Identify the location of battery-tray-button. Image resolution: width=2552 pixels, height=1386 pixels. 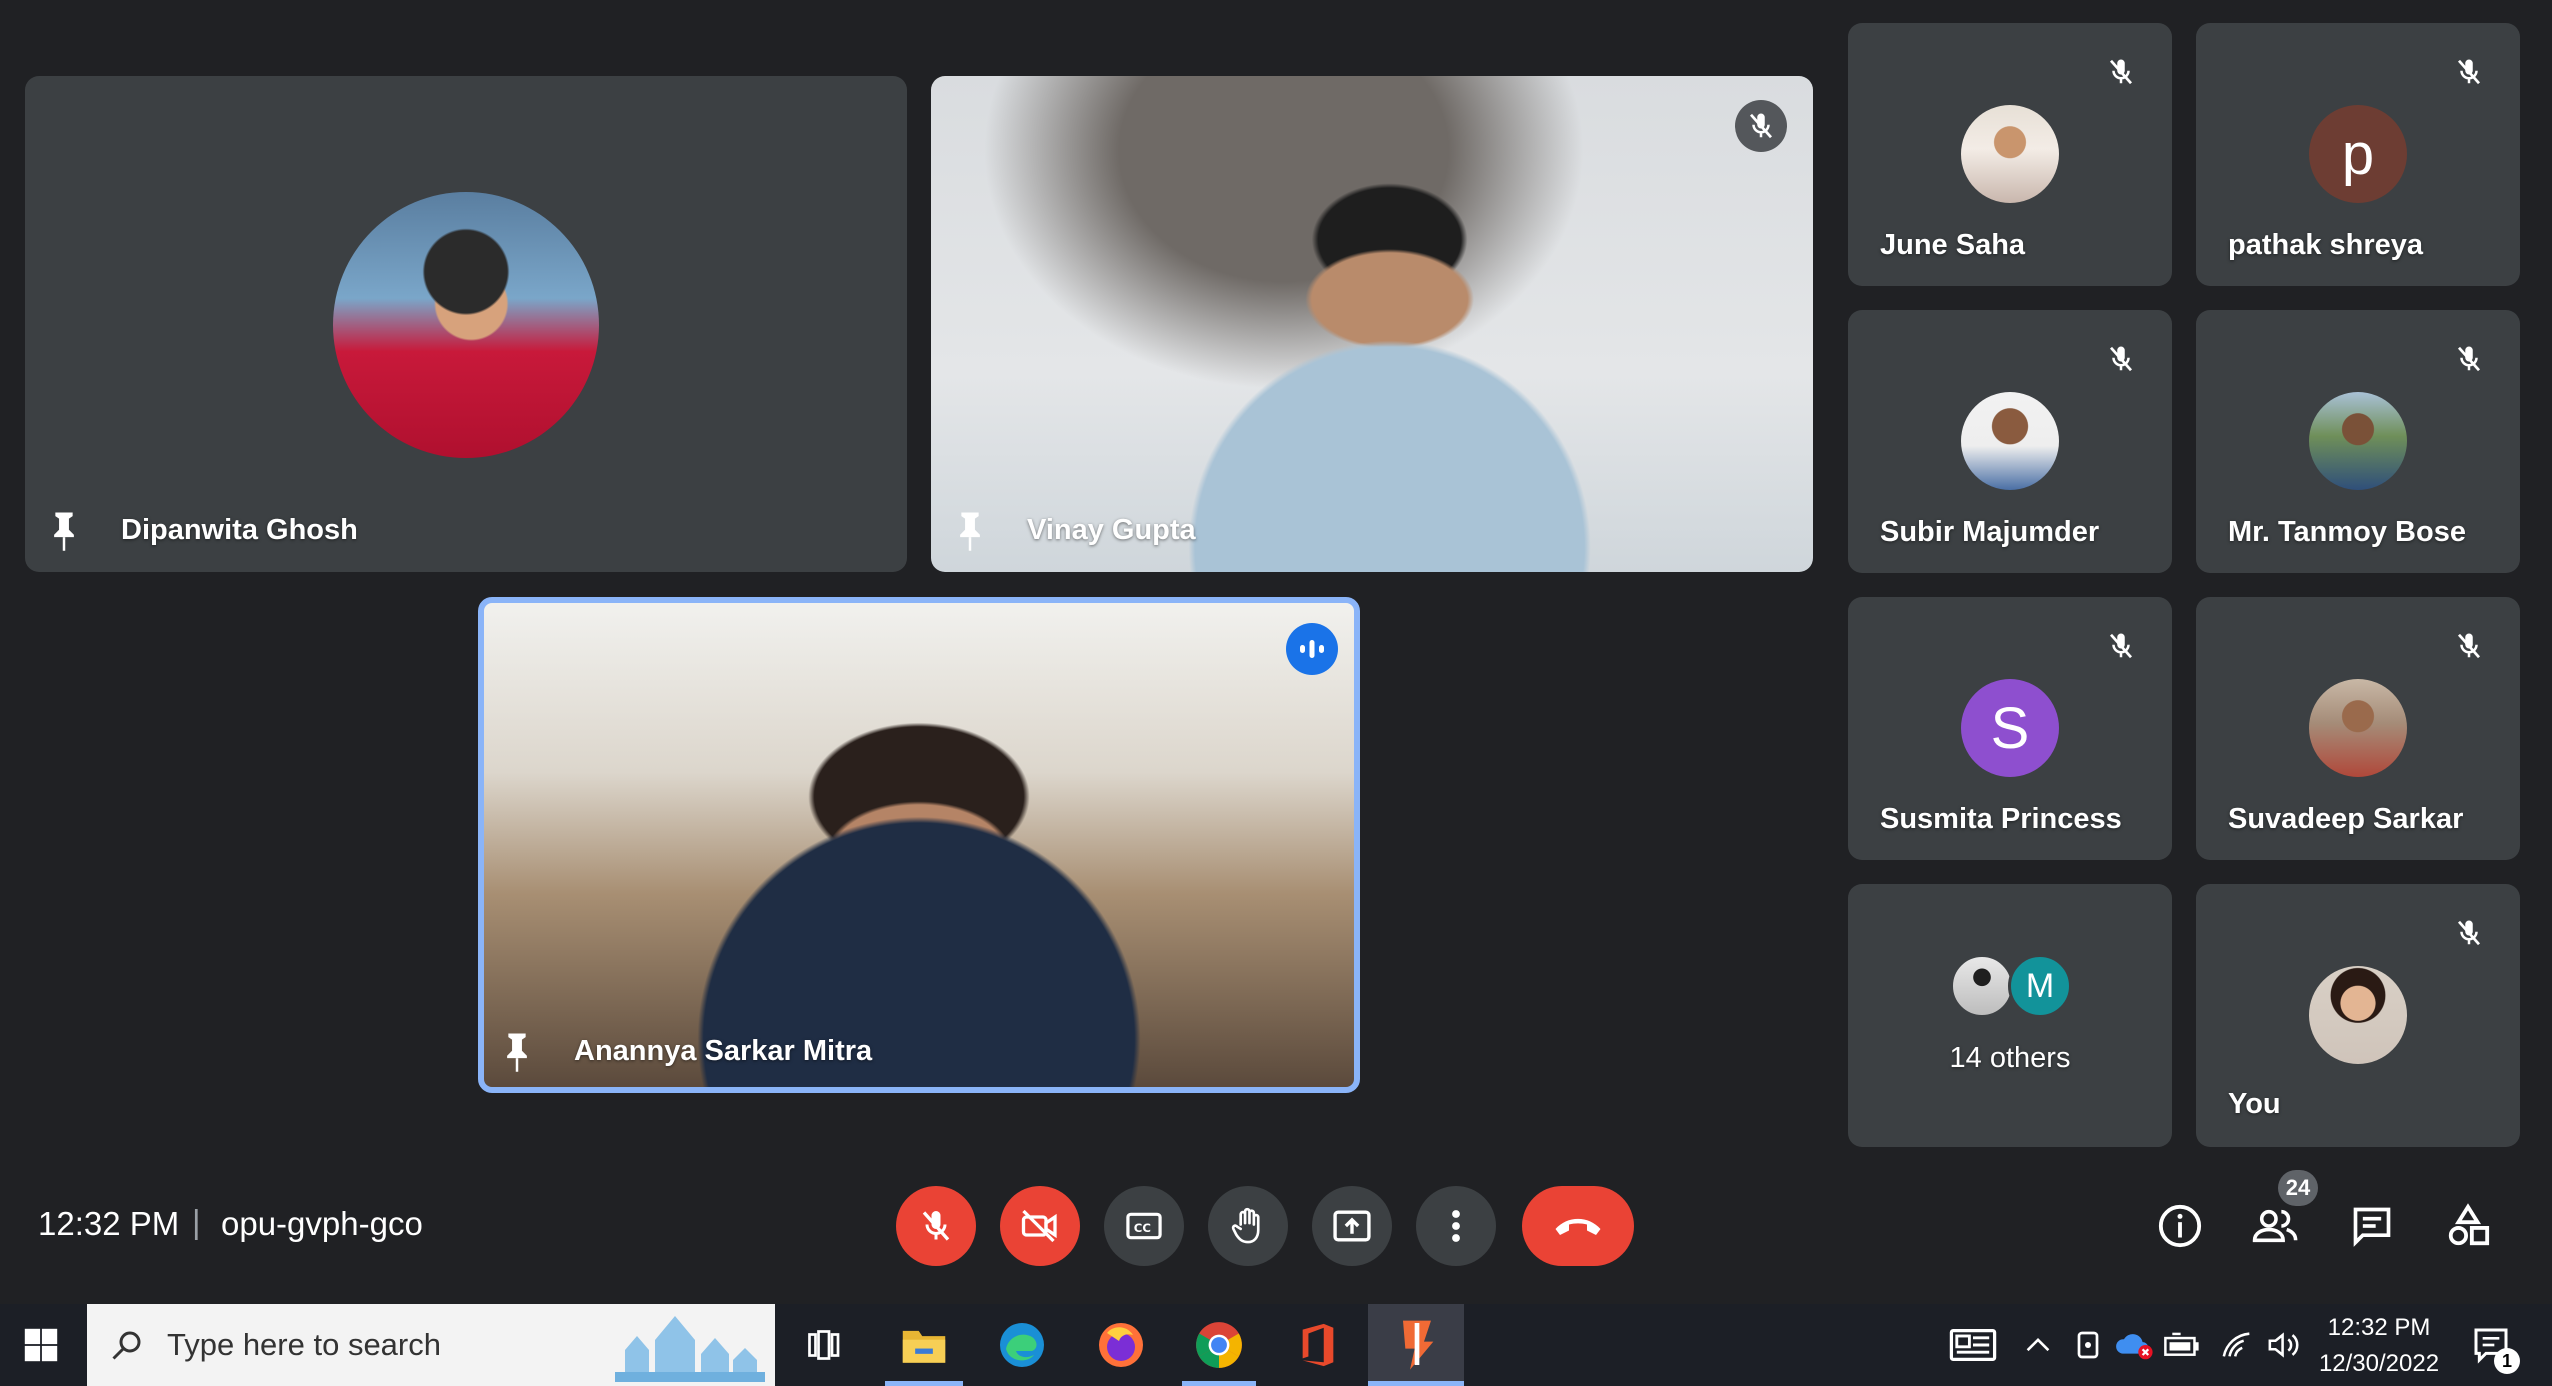
(2182, 1345).